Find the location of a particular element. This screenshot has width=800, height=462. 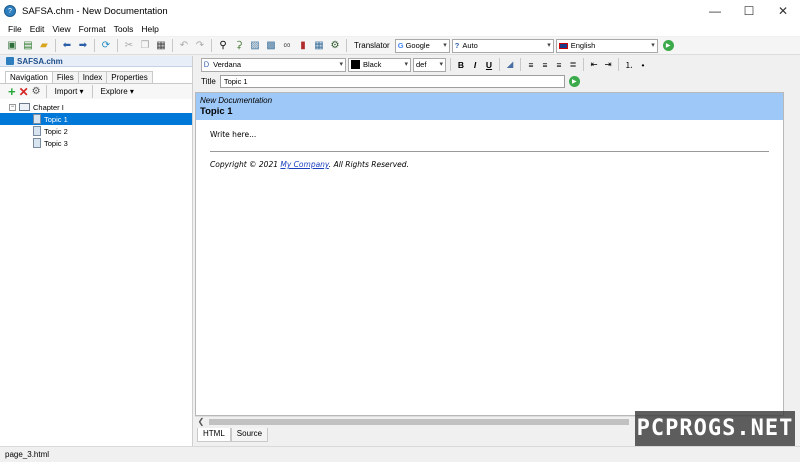

underline-button: U is located at coordinates (489, 65).